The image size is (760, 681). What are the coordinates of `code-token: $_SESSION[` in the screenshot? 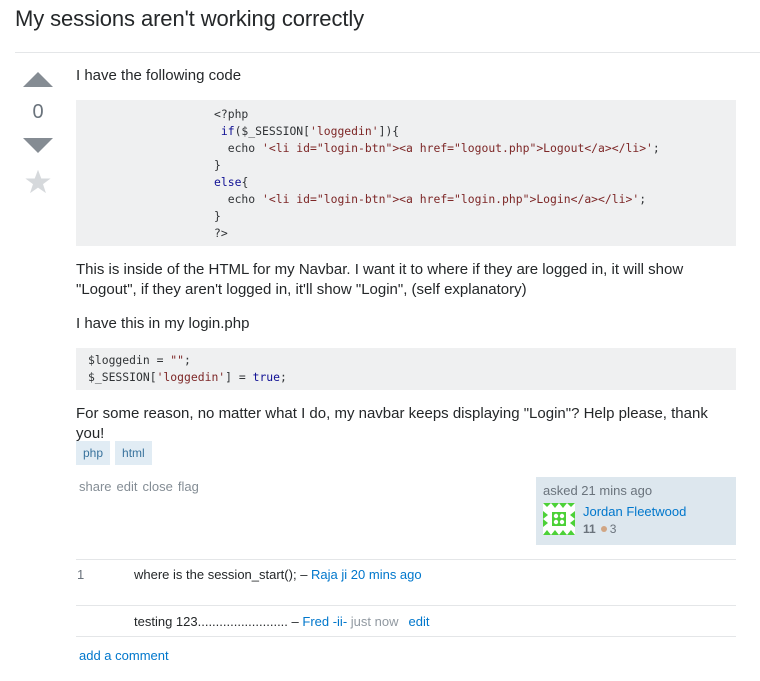 It's located at (122, 377).